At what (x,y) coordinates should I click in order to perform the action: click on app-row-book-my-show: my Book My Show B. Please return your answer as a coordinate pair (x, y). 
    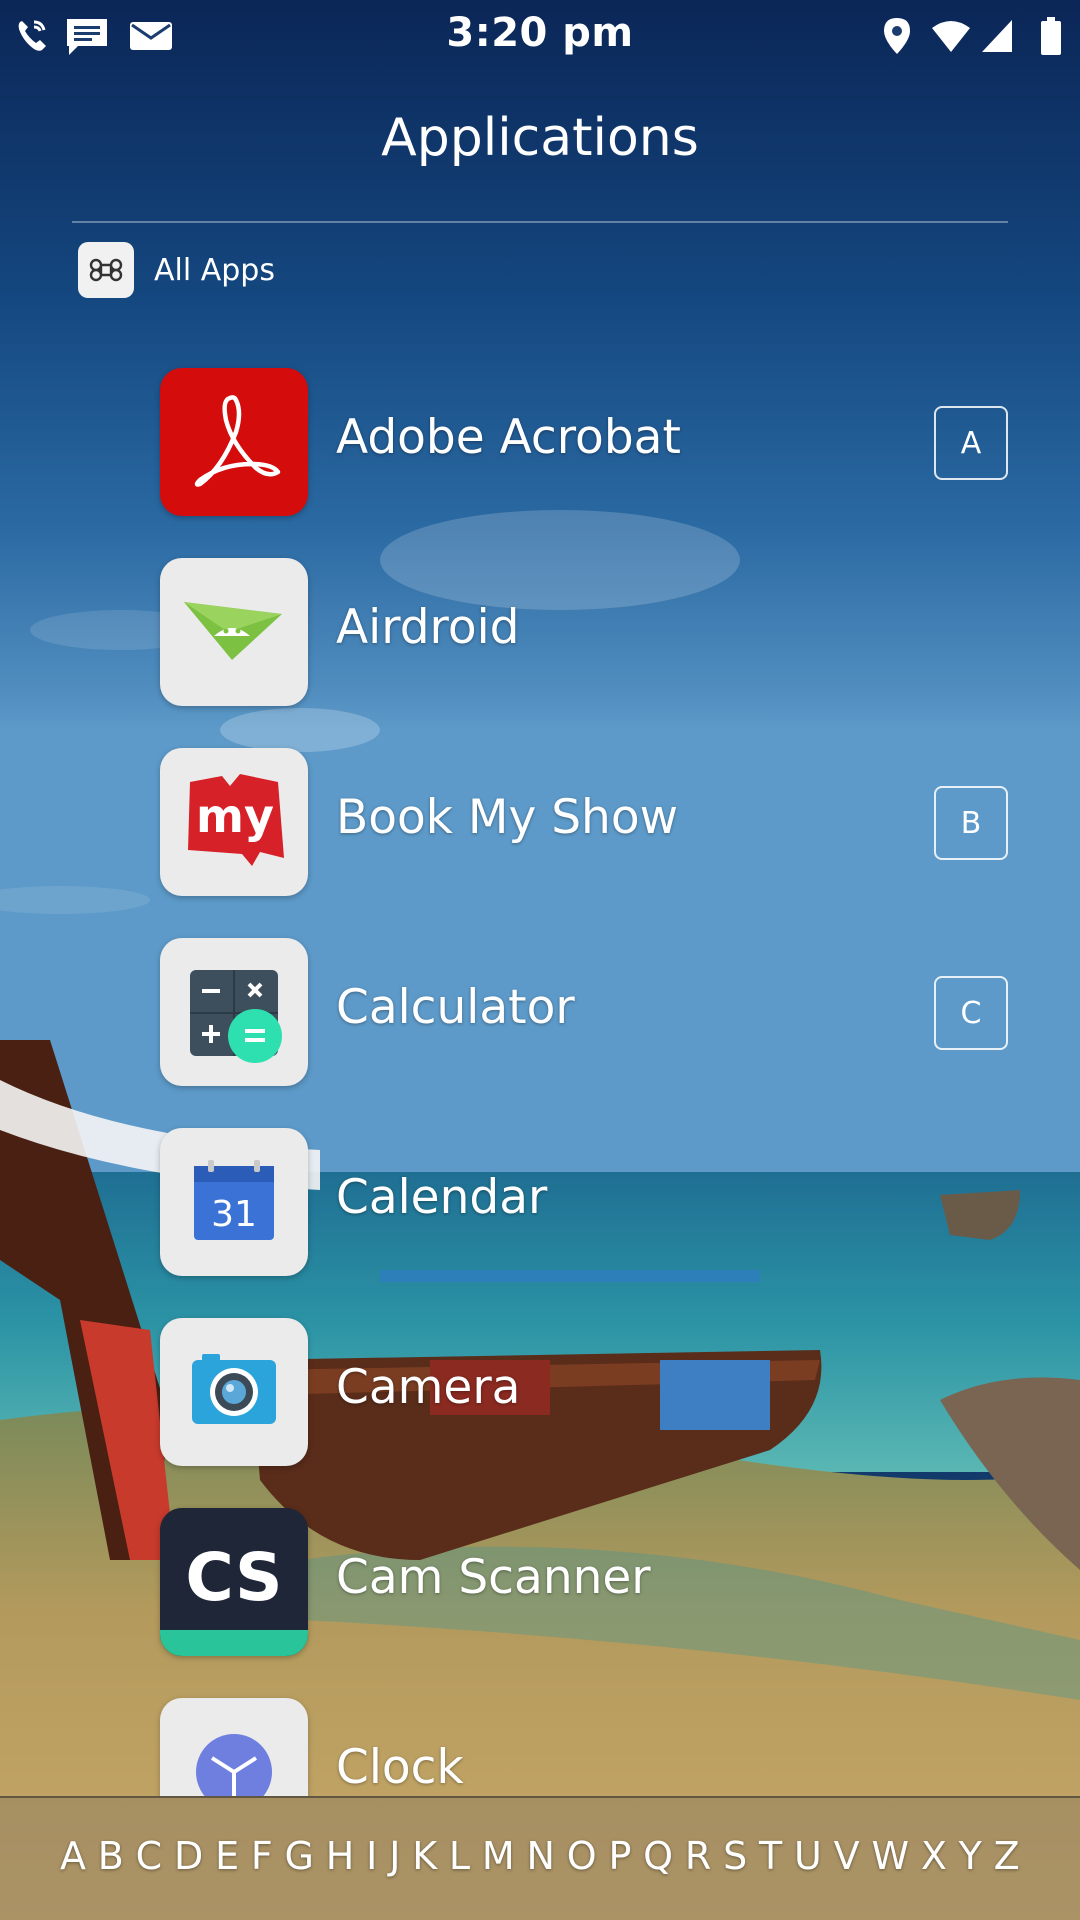
    Looking at the image, I should click on (540, 822).